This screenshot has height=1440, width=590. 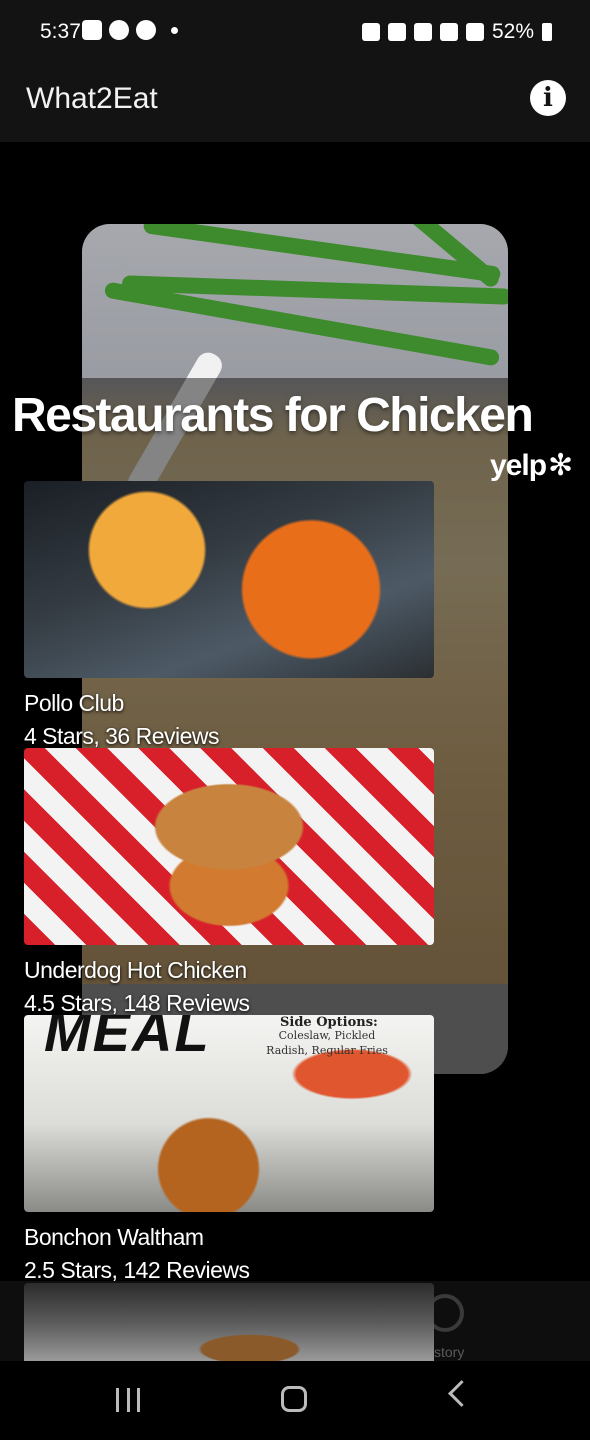 I want to click on restaurant-item: Pollo Club 4 Stars, 36 Reviews, so click(x=234, y=615).